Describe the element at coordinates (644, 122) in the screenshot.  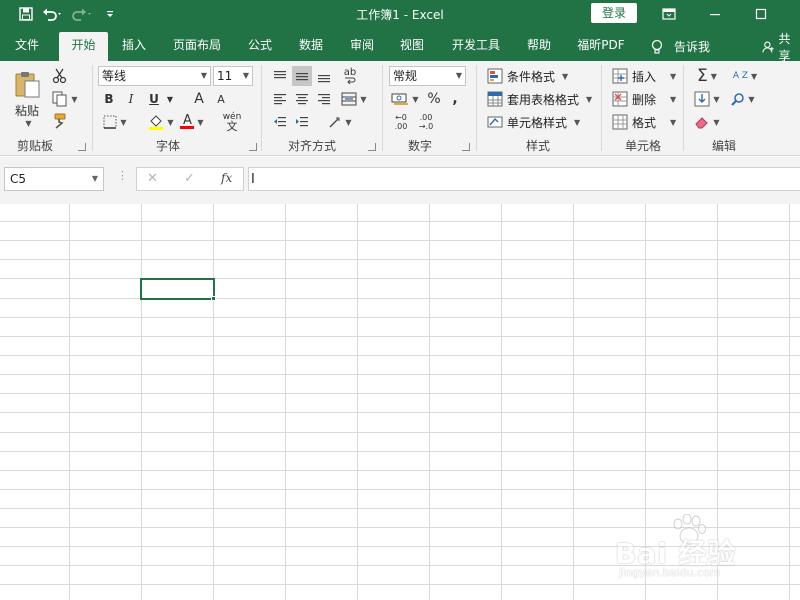
I see `format-cells-button: 格式 ▼` at that location.